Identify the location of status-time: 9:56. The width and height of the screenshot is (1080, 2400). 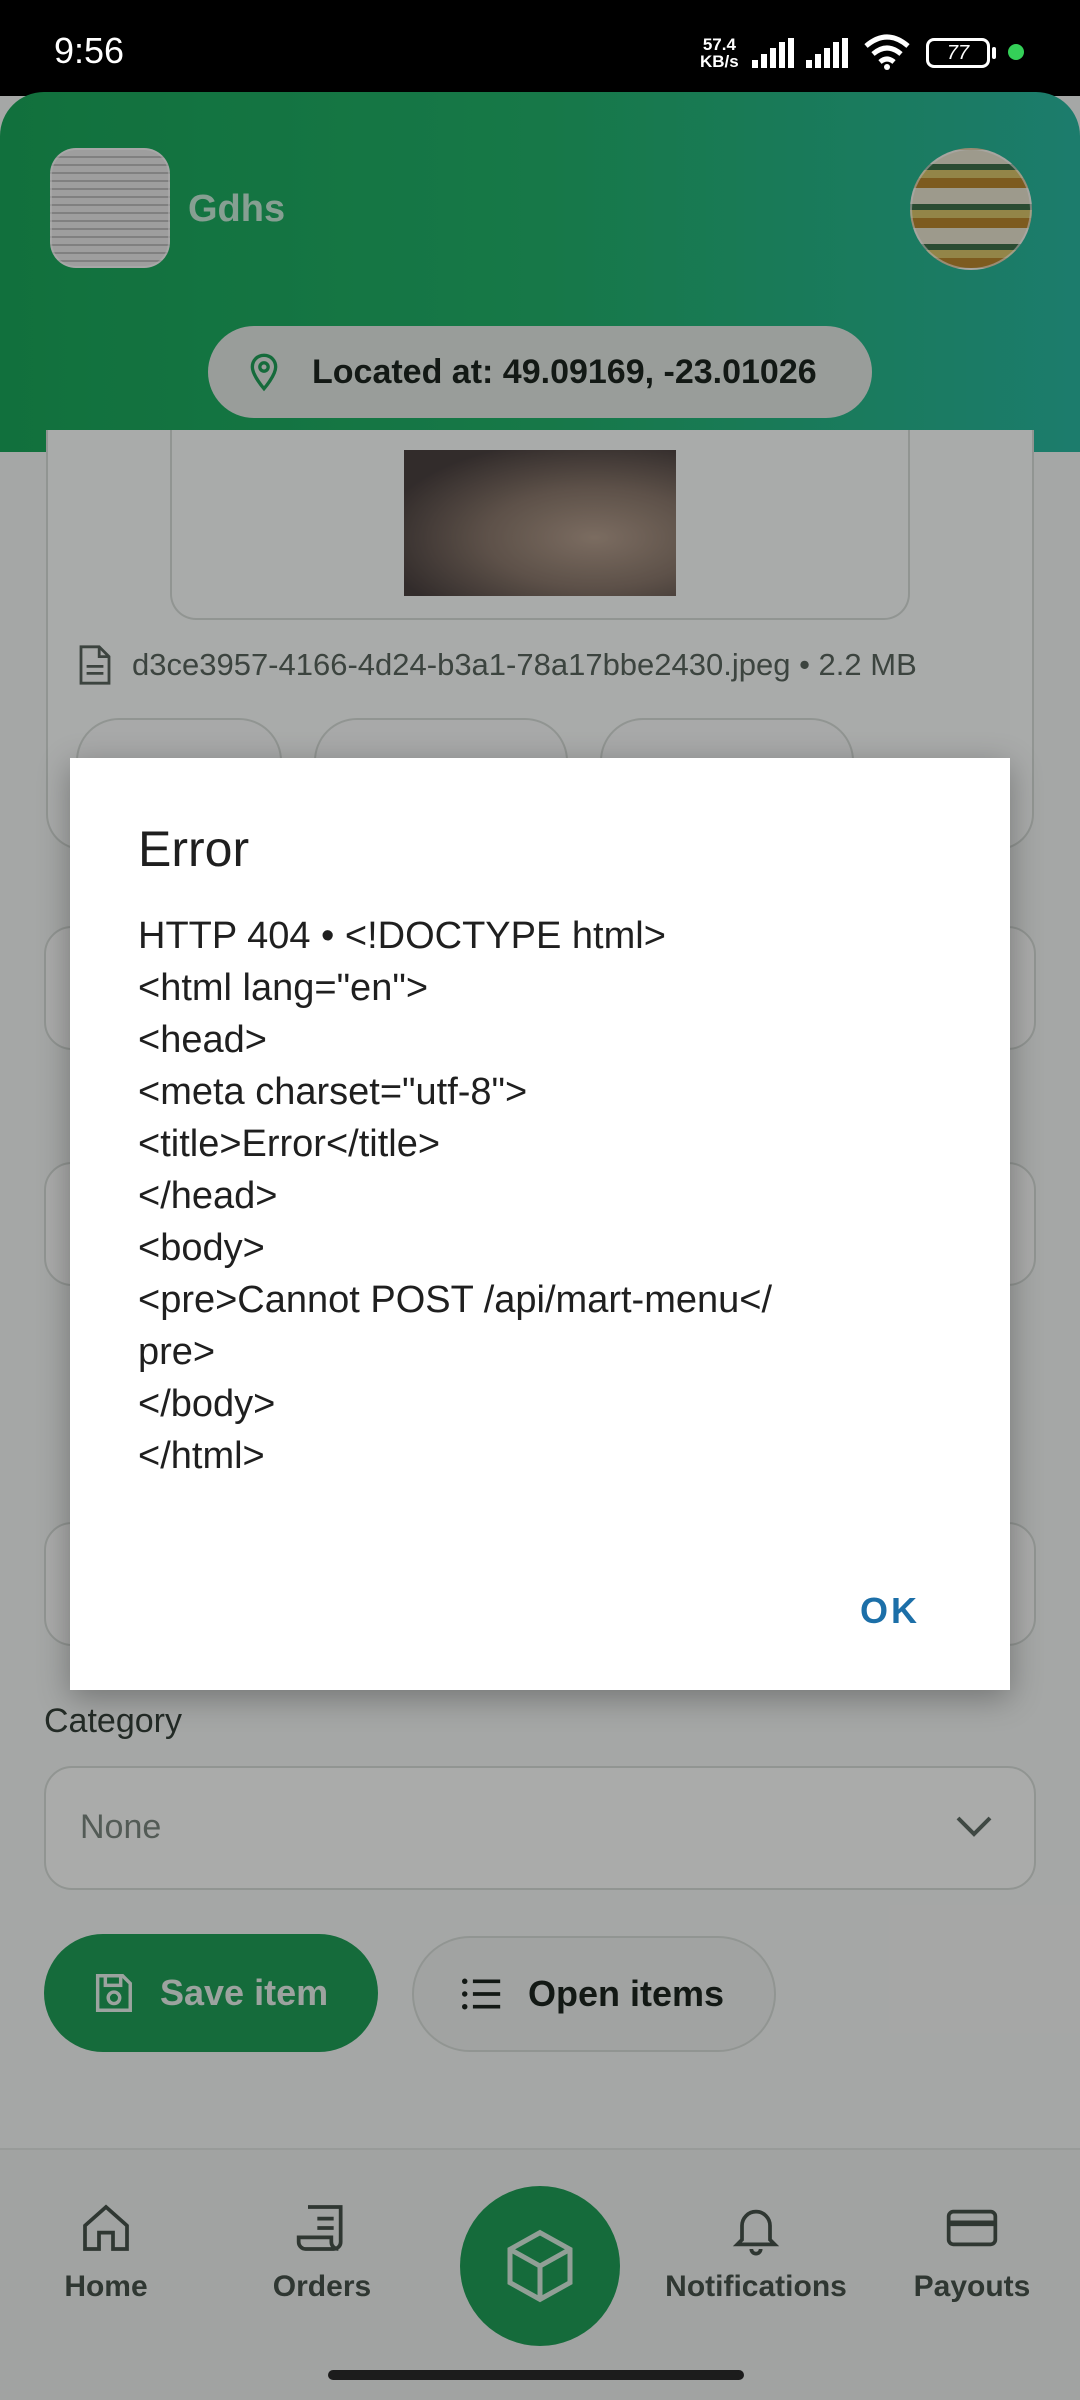
(89, 50).